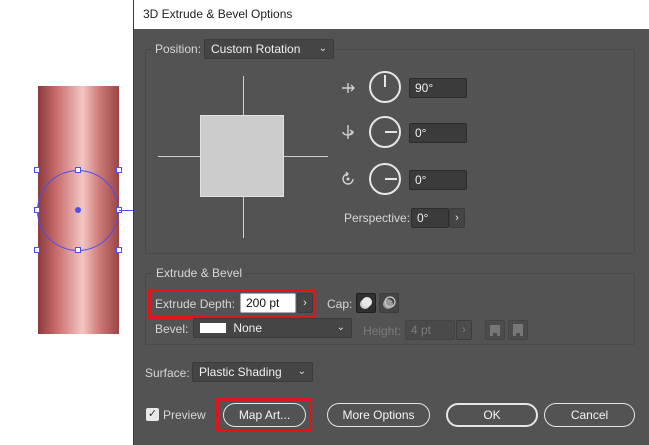  What do you see at coordinates (438, 133) in the screenshot?
I see `y-rotation-input: 0°` at bounding box center [438, 133].